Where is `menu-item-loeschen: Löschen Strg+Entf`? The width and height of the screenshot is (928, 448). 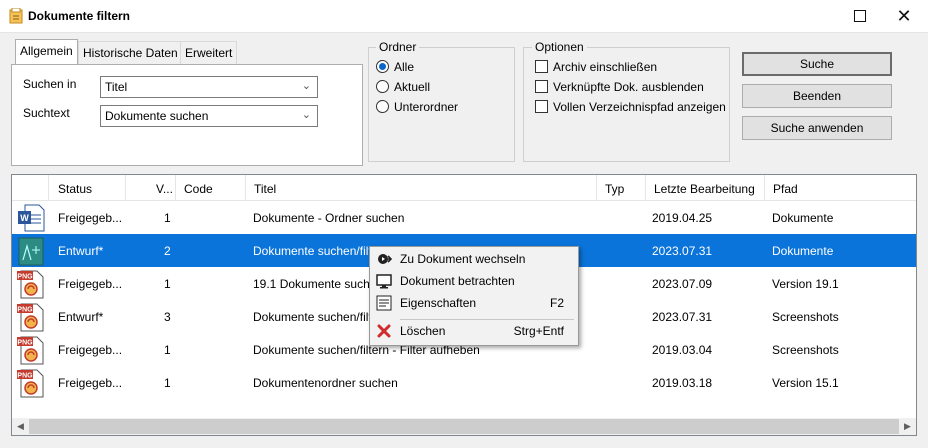 menu-item-loeschen: Löschen Strg+Entf is located at coordinates (474, 331).